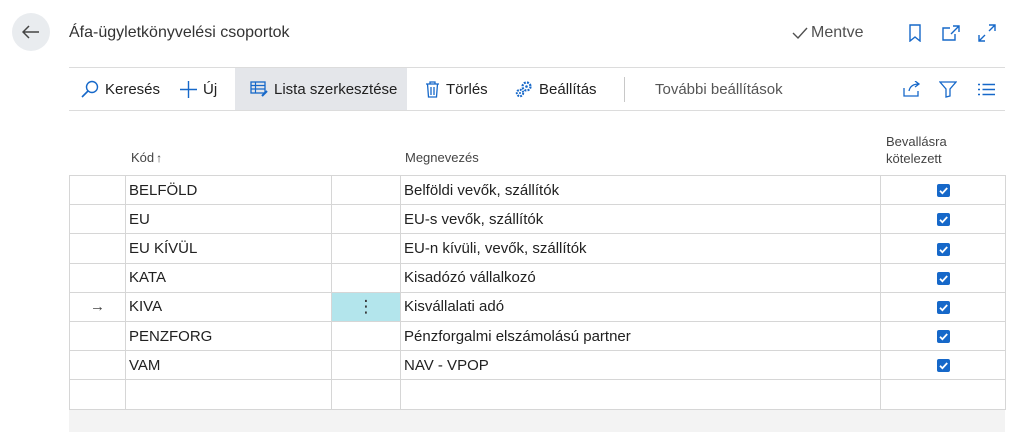 The height and width of the screenshot is (432, 1036). I want to click on cell-name: Belföldi vevők, szállítók, so click(640, 190).